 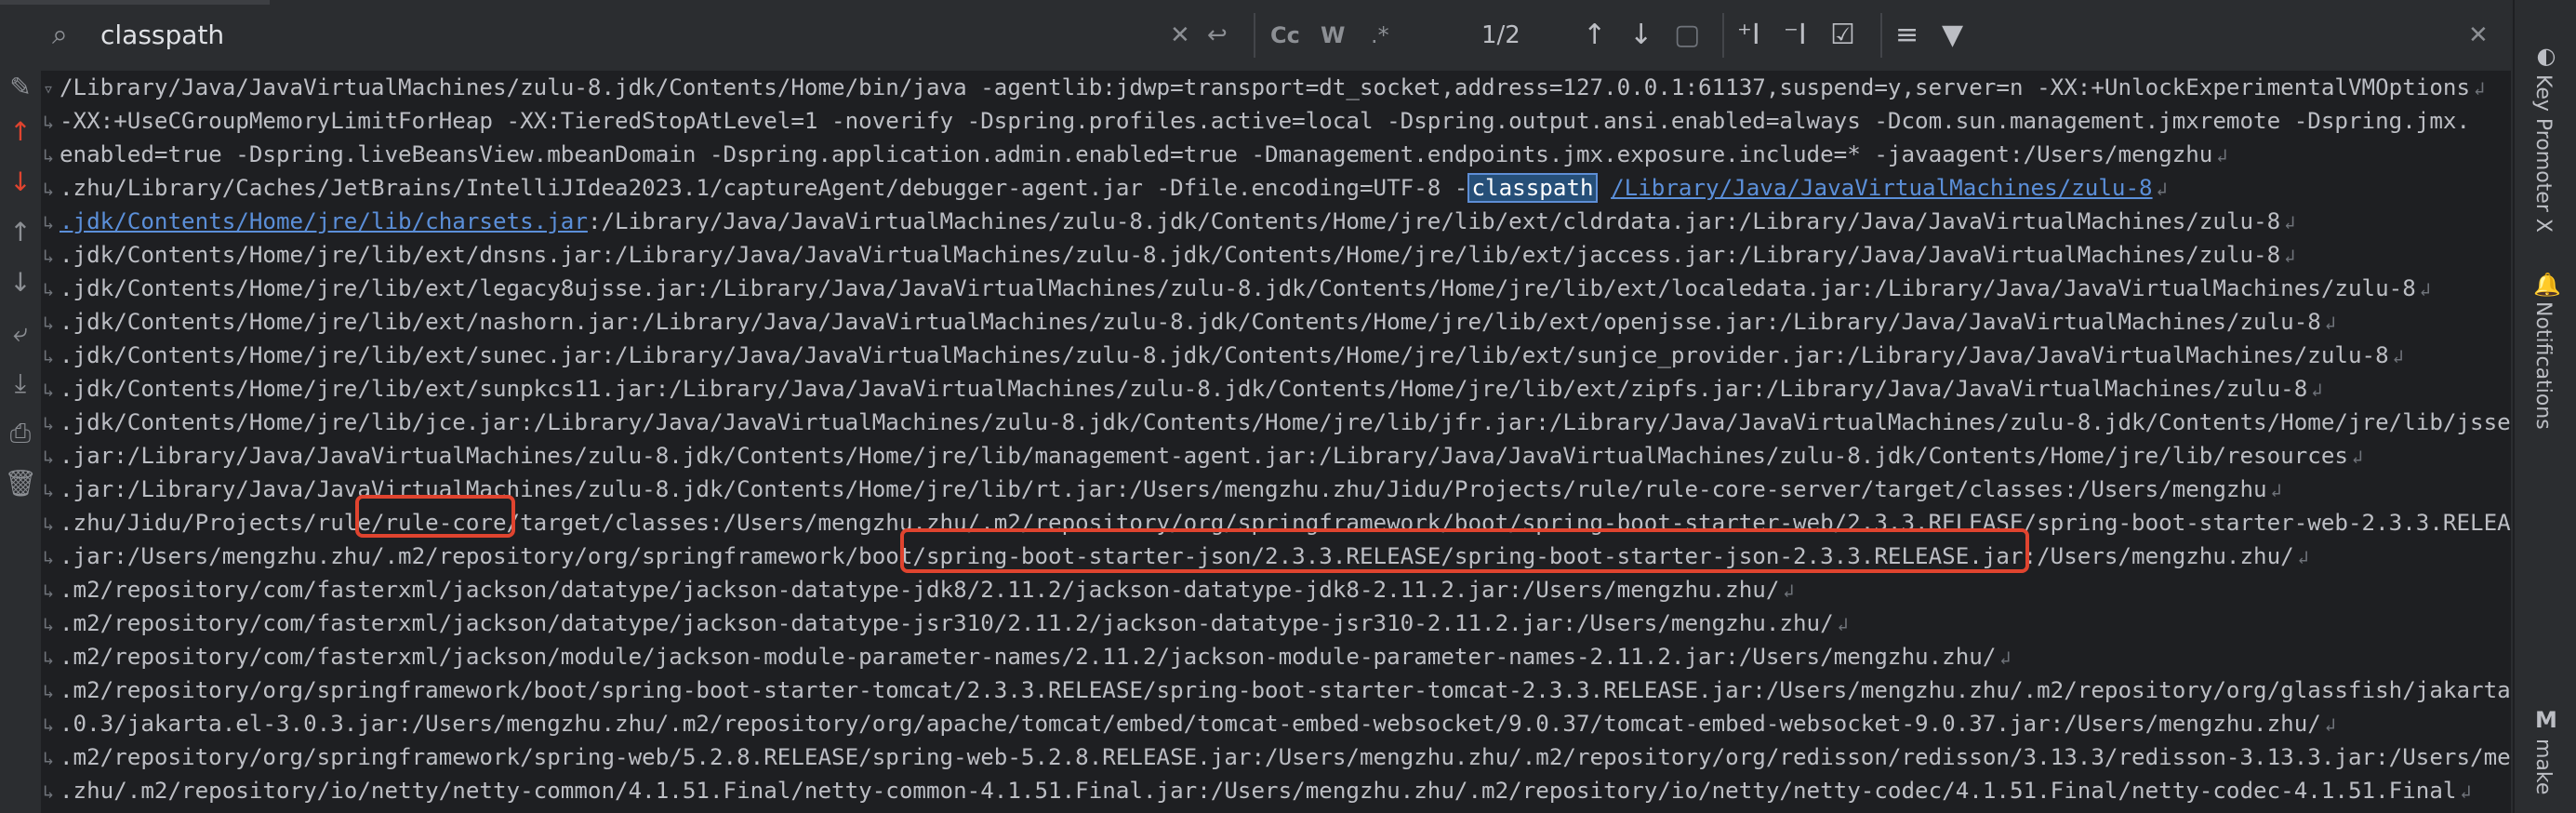 What do you see at coordinates (20, 182) in the screenshot?
I see `stop-icon: ↓` at bounding box center [20, 182].